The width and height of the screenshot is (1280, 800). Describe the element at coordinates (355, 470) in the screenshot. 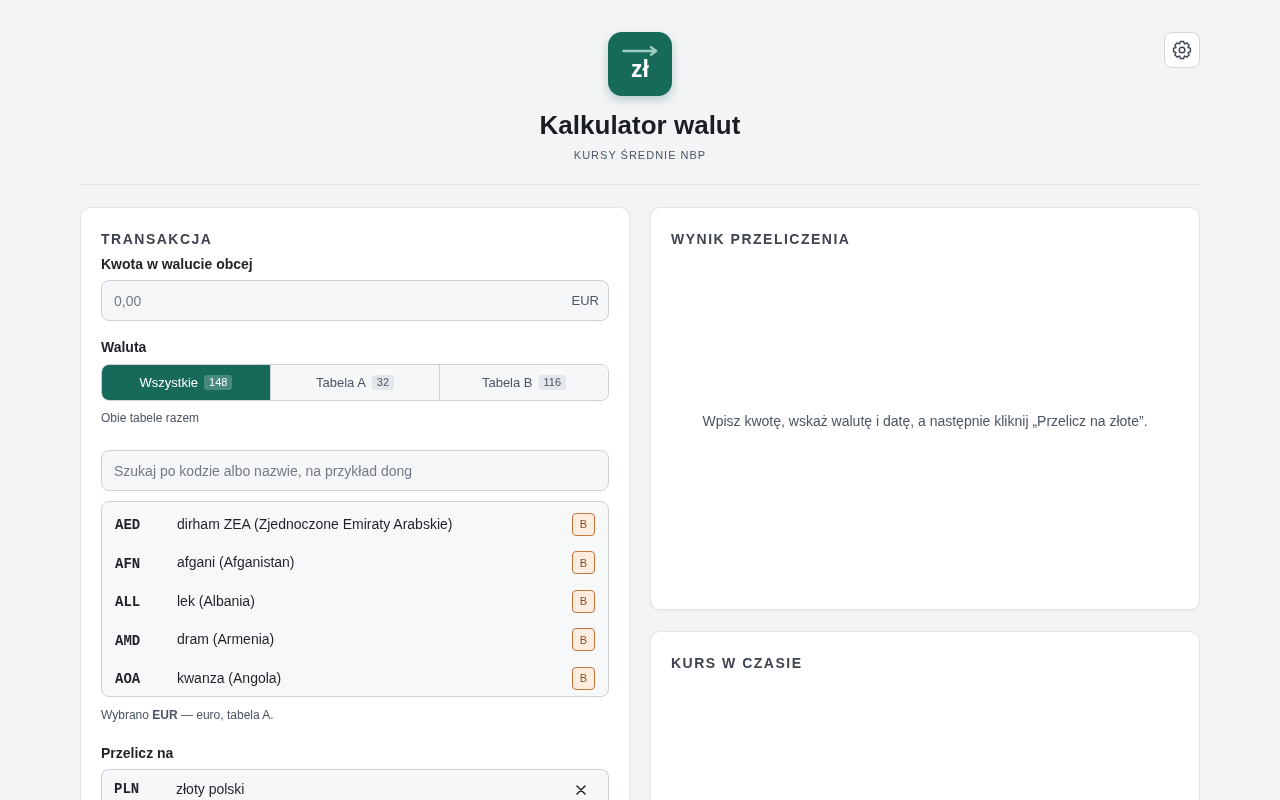

I see `search-field: Szukaj po kodzie albo nazwie, na przykład dong` at that location.